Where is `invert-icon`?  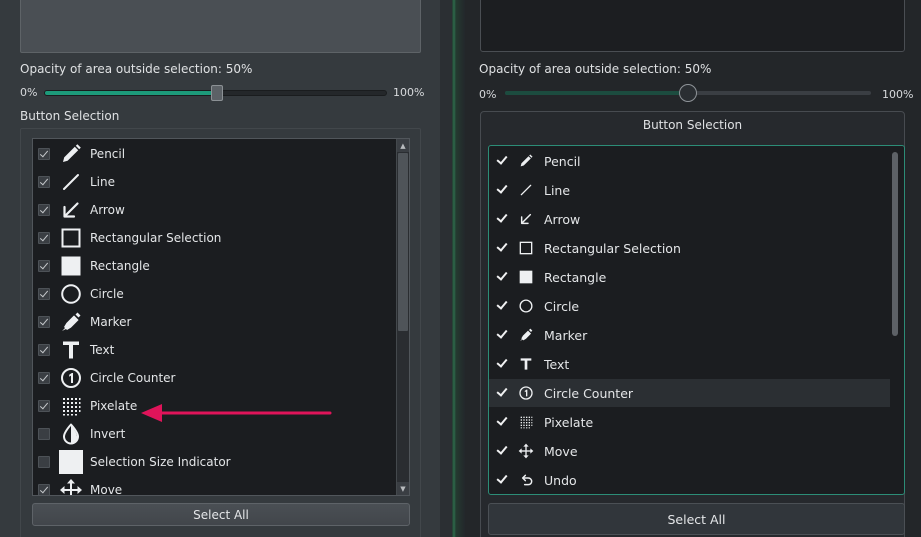
invert-icon is located at coordinates (71, 434).